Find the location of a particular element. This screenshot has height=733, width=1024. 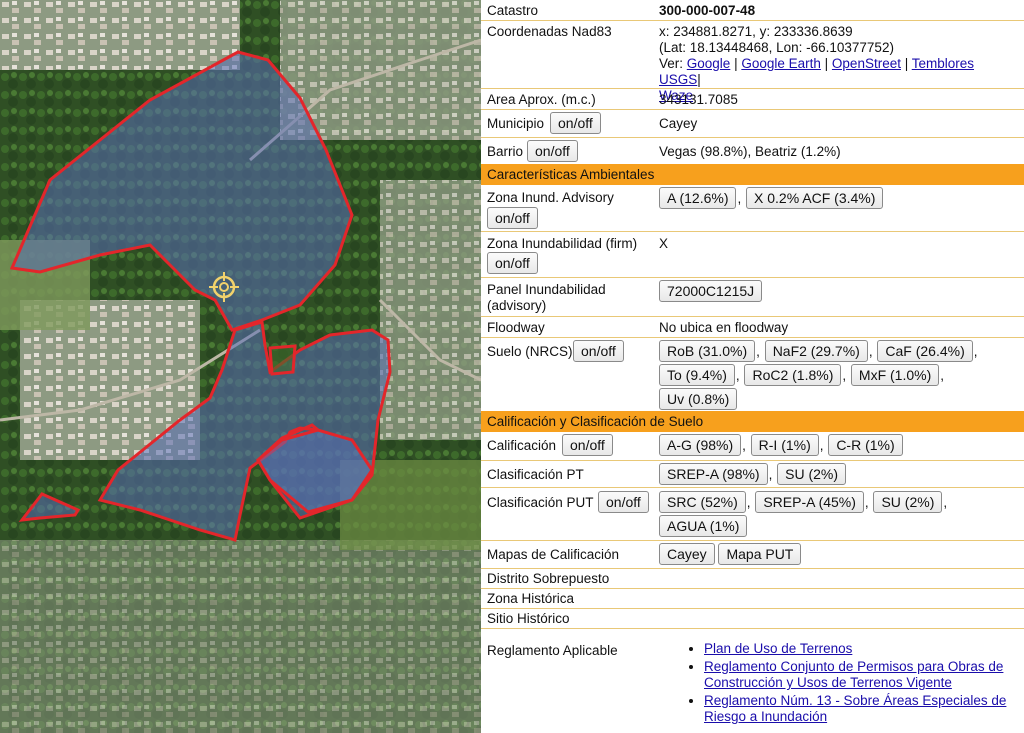

calificacion-label: Calificación is located at coordinates (522, 445).